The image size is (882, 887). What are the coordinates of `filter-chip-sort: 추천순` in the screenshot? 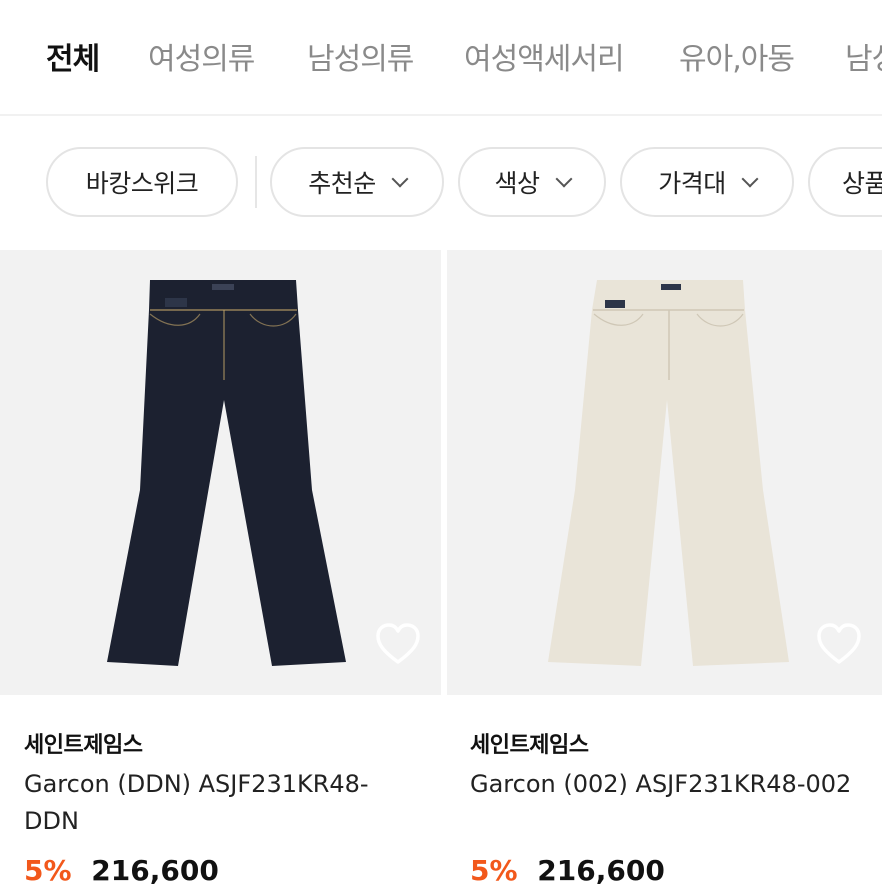 It's located at (357, 182).